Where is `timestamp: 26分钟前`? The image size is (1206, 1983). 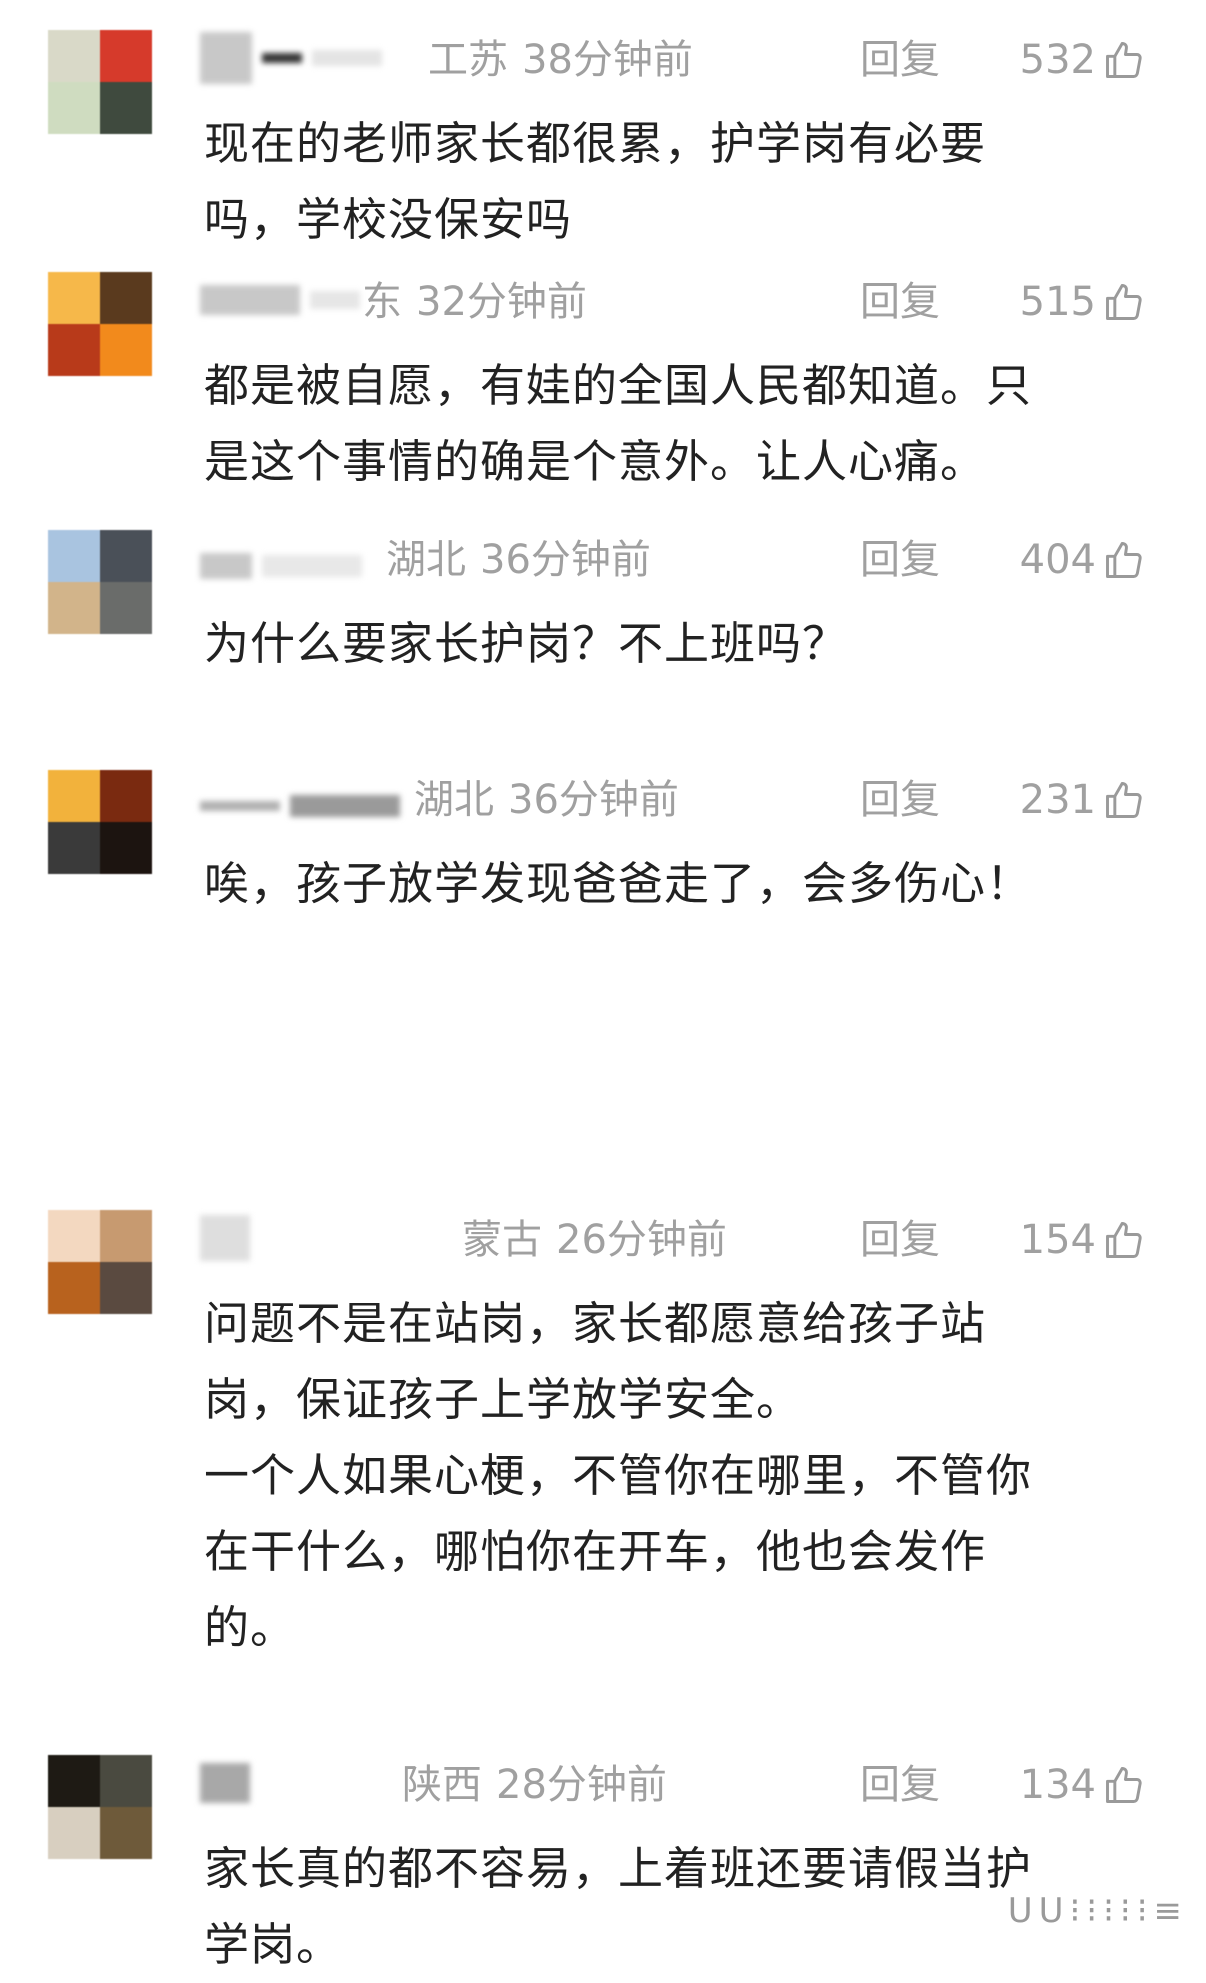 timestamp: 26分钟前 is located at coordinates (641, 1240).